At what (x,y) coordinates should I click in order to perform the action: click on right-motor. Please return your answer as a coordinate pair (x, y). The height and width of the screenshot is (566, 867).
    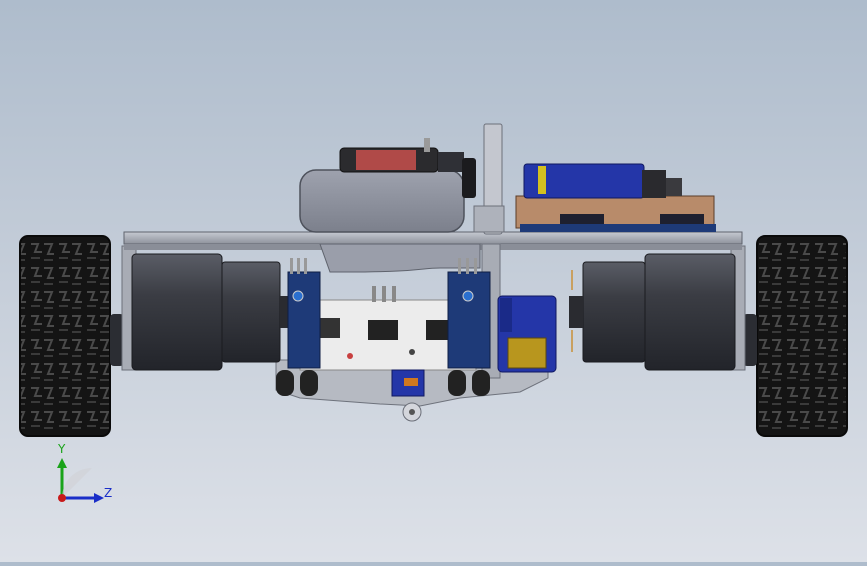
    Looking at the image, I should click on (652, 312).